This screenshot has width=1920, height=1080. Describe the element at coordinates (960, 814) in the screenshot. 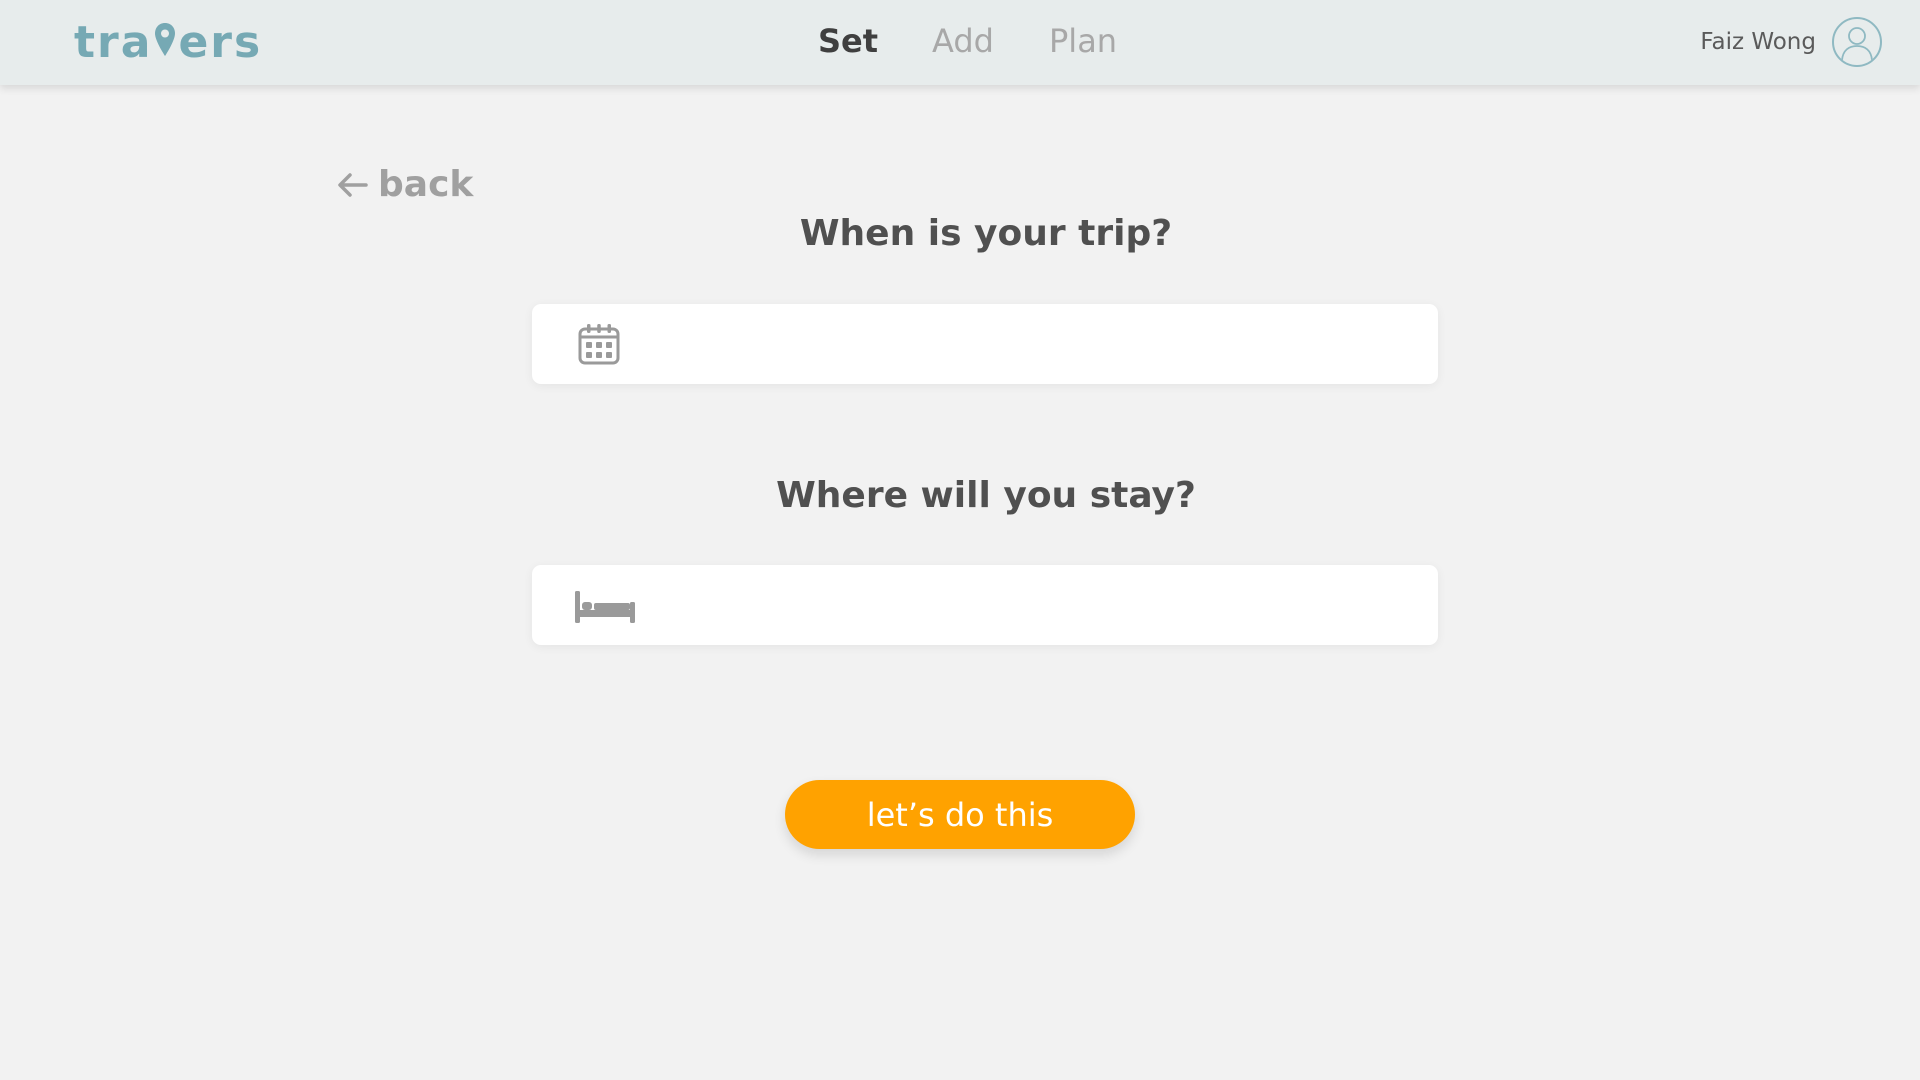

I see `lets-do-this-button: let’s do this` at that location.